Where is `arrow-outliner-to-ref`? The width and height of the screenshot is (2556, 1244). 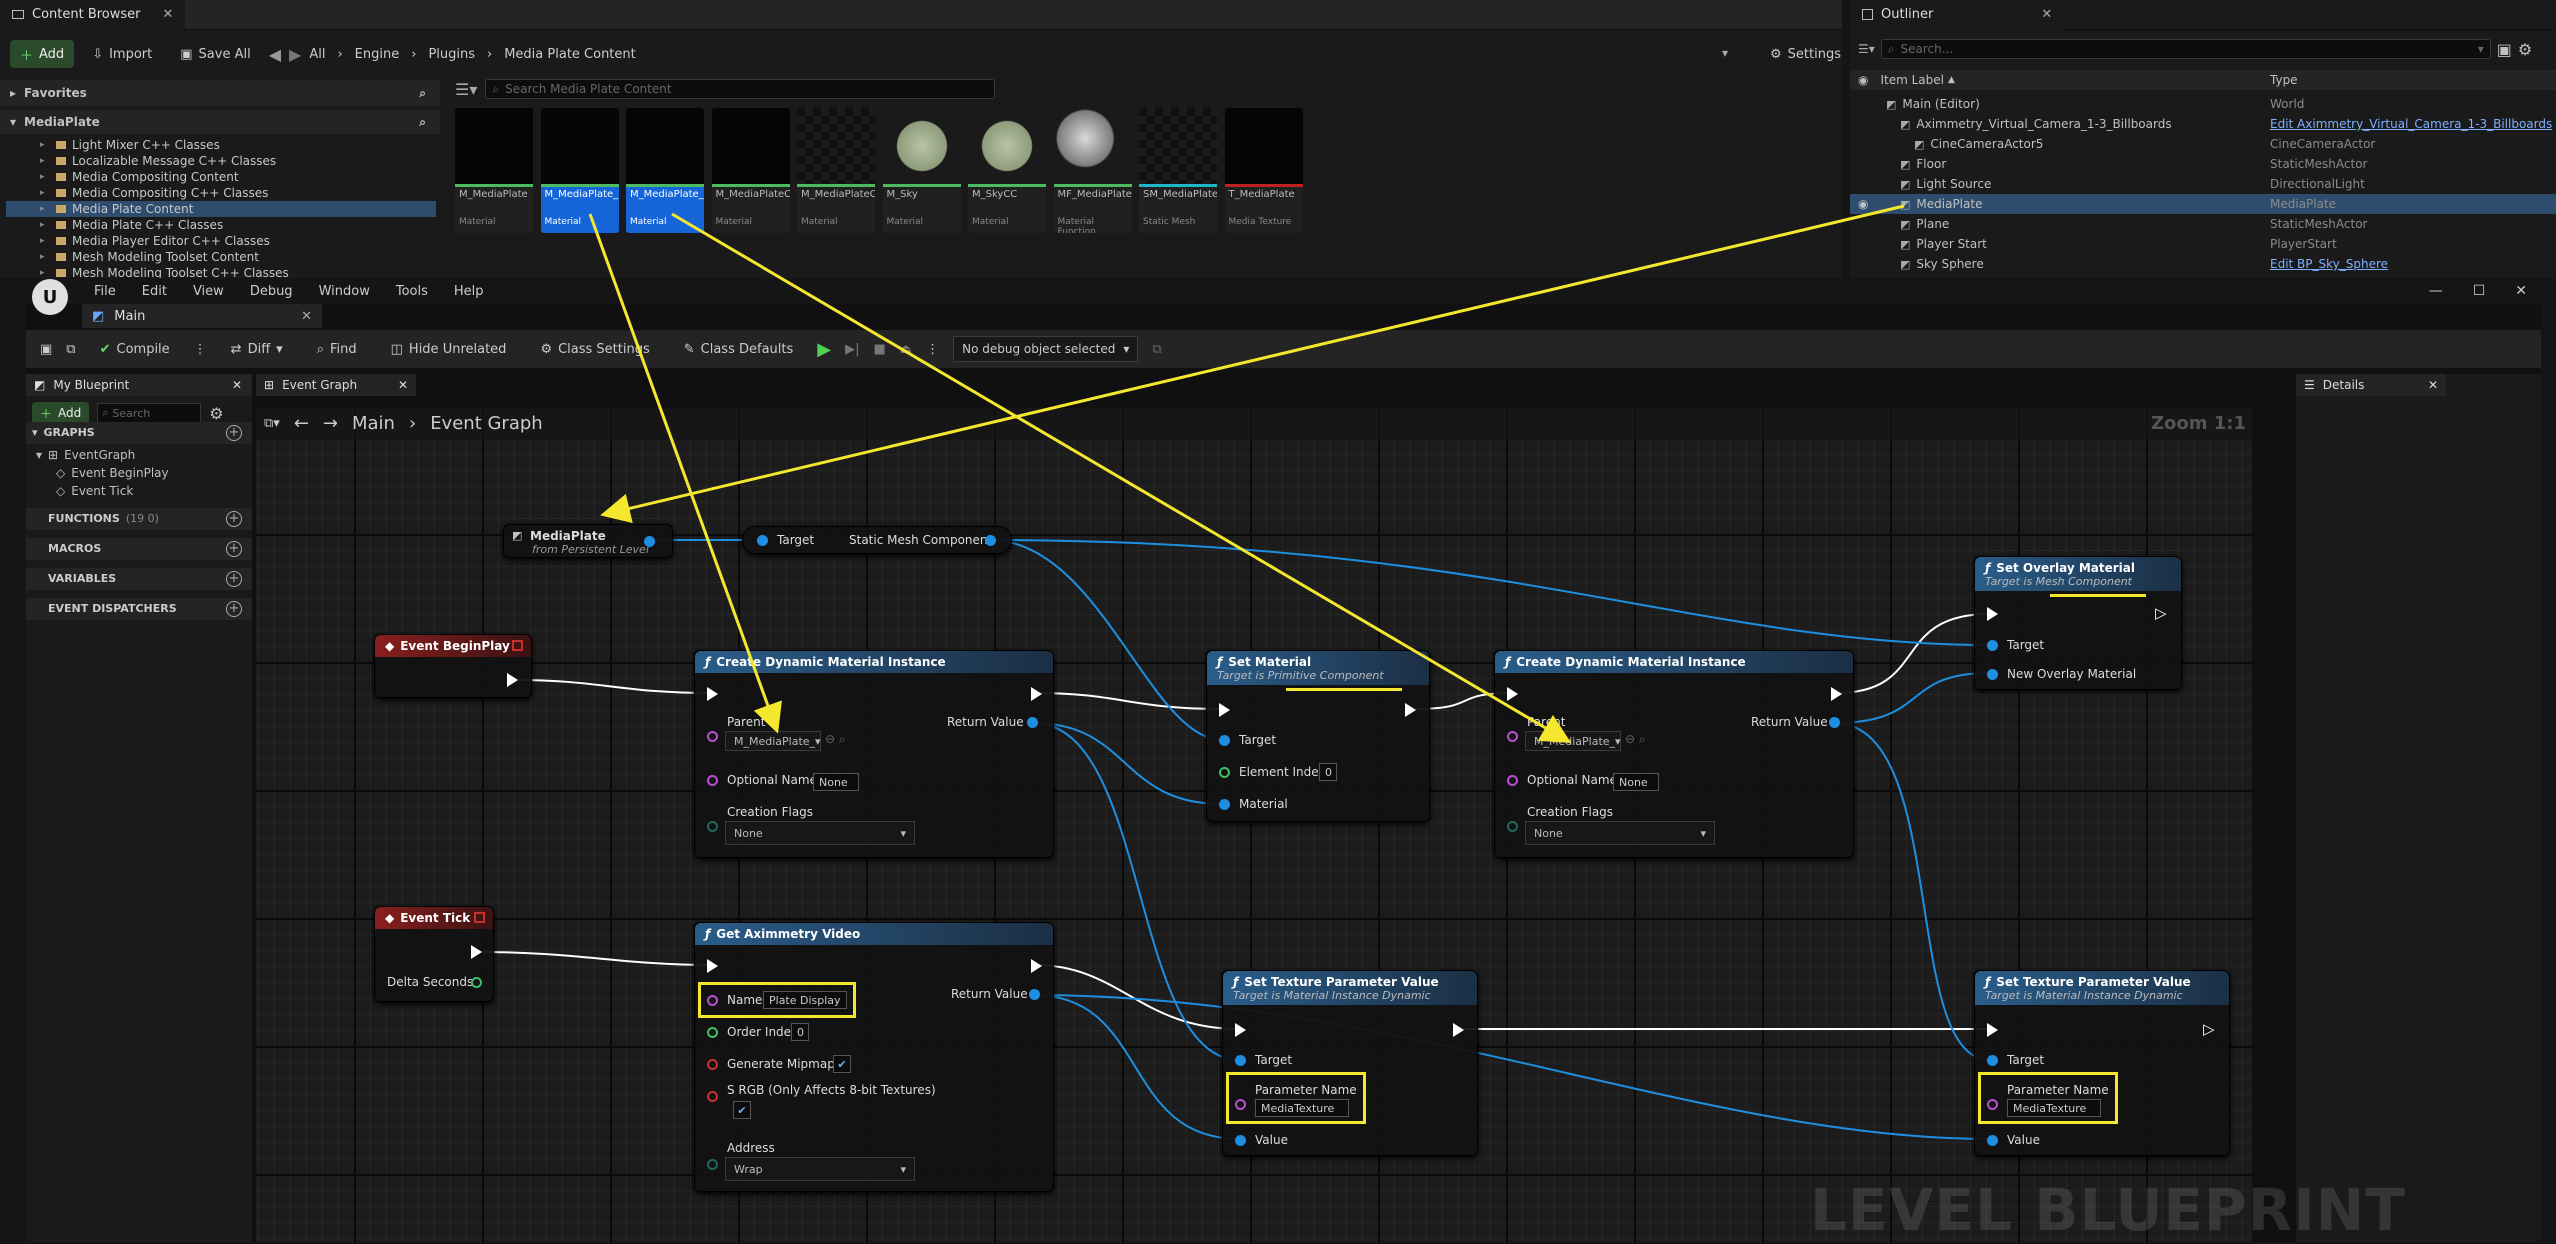 arrow-outliner-to-ref is located at coordinates (1252, 364).